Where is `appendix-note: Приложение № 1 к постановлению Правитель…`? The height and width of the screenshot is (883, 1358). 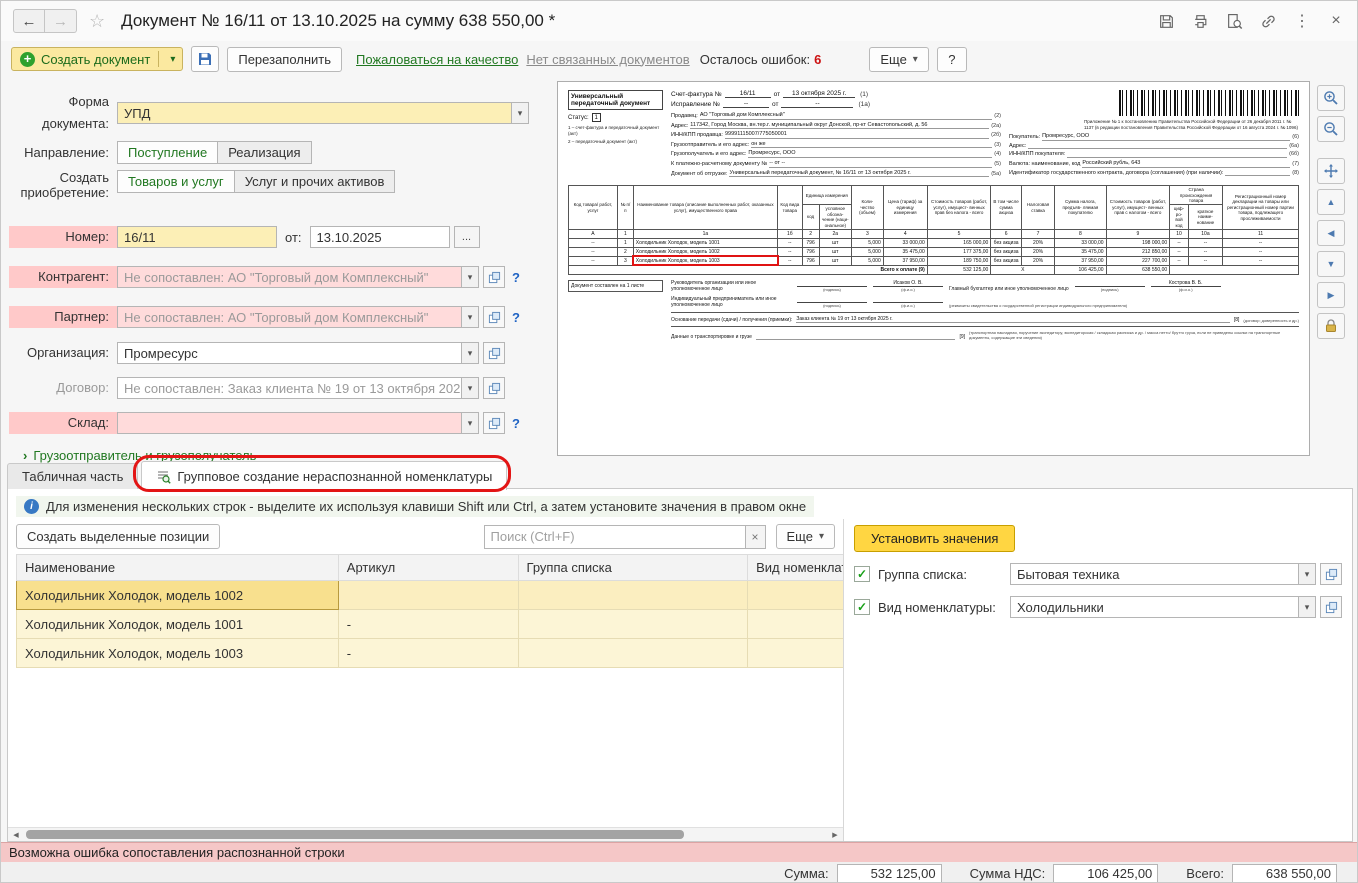 appendix-note: Приложение № 1 к постановлению Правитель… is located at coordinates (1191, 124).